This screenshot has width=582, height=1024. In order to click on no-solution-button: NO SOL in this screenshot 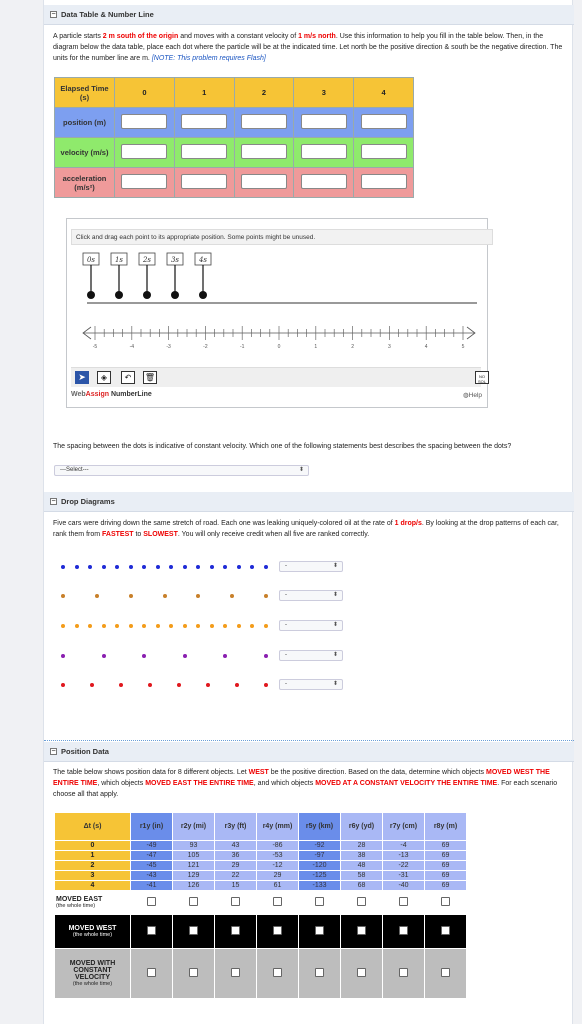, I will do `click(482, 377)`.